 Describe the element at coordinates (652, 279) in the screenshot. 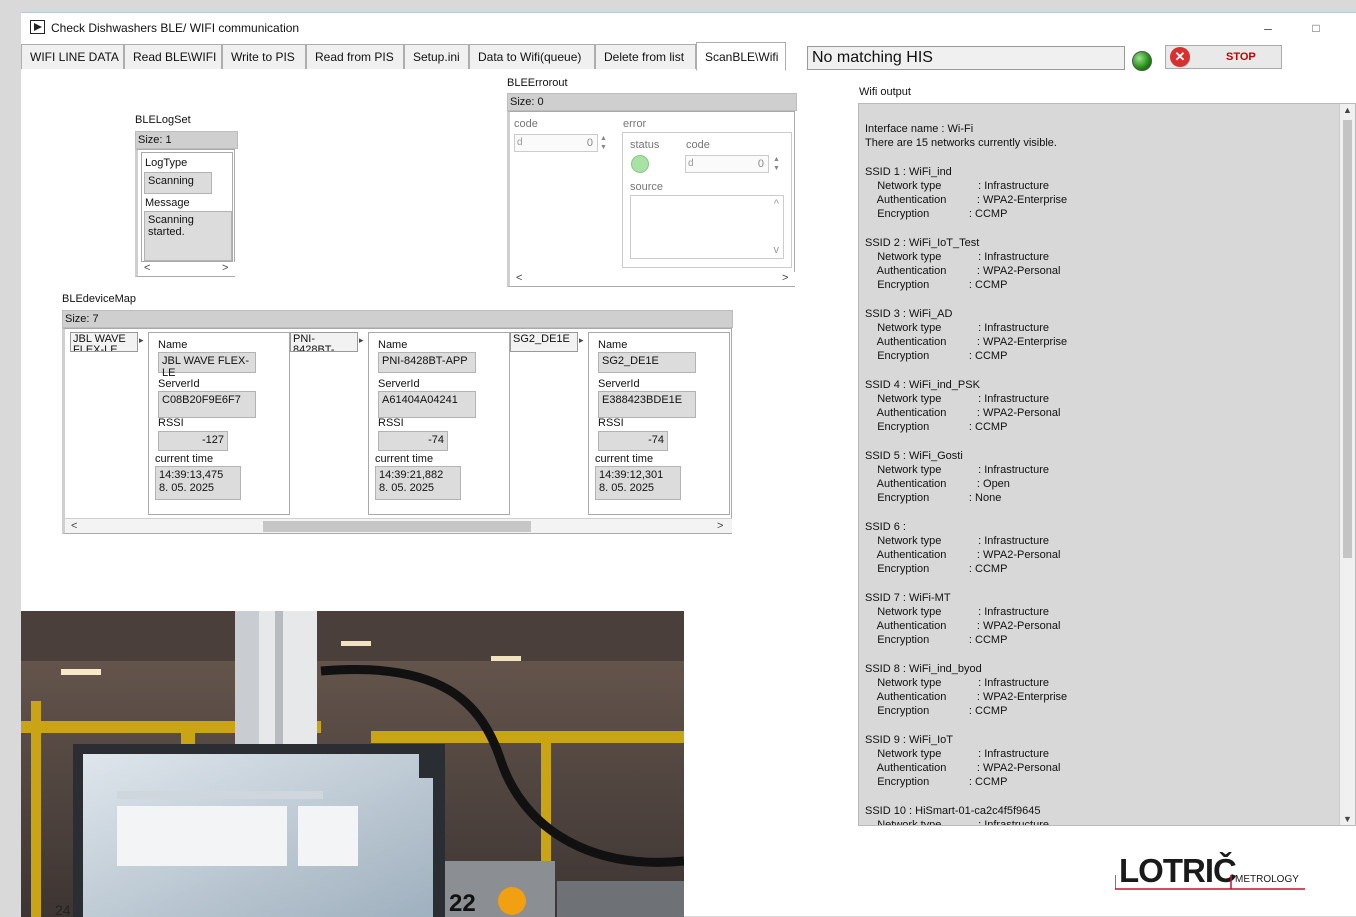

I see `error-horizontal-scrollbar: < >` at that location.